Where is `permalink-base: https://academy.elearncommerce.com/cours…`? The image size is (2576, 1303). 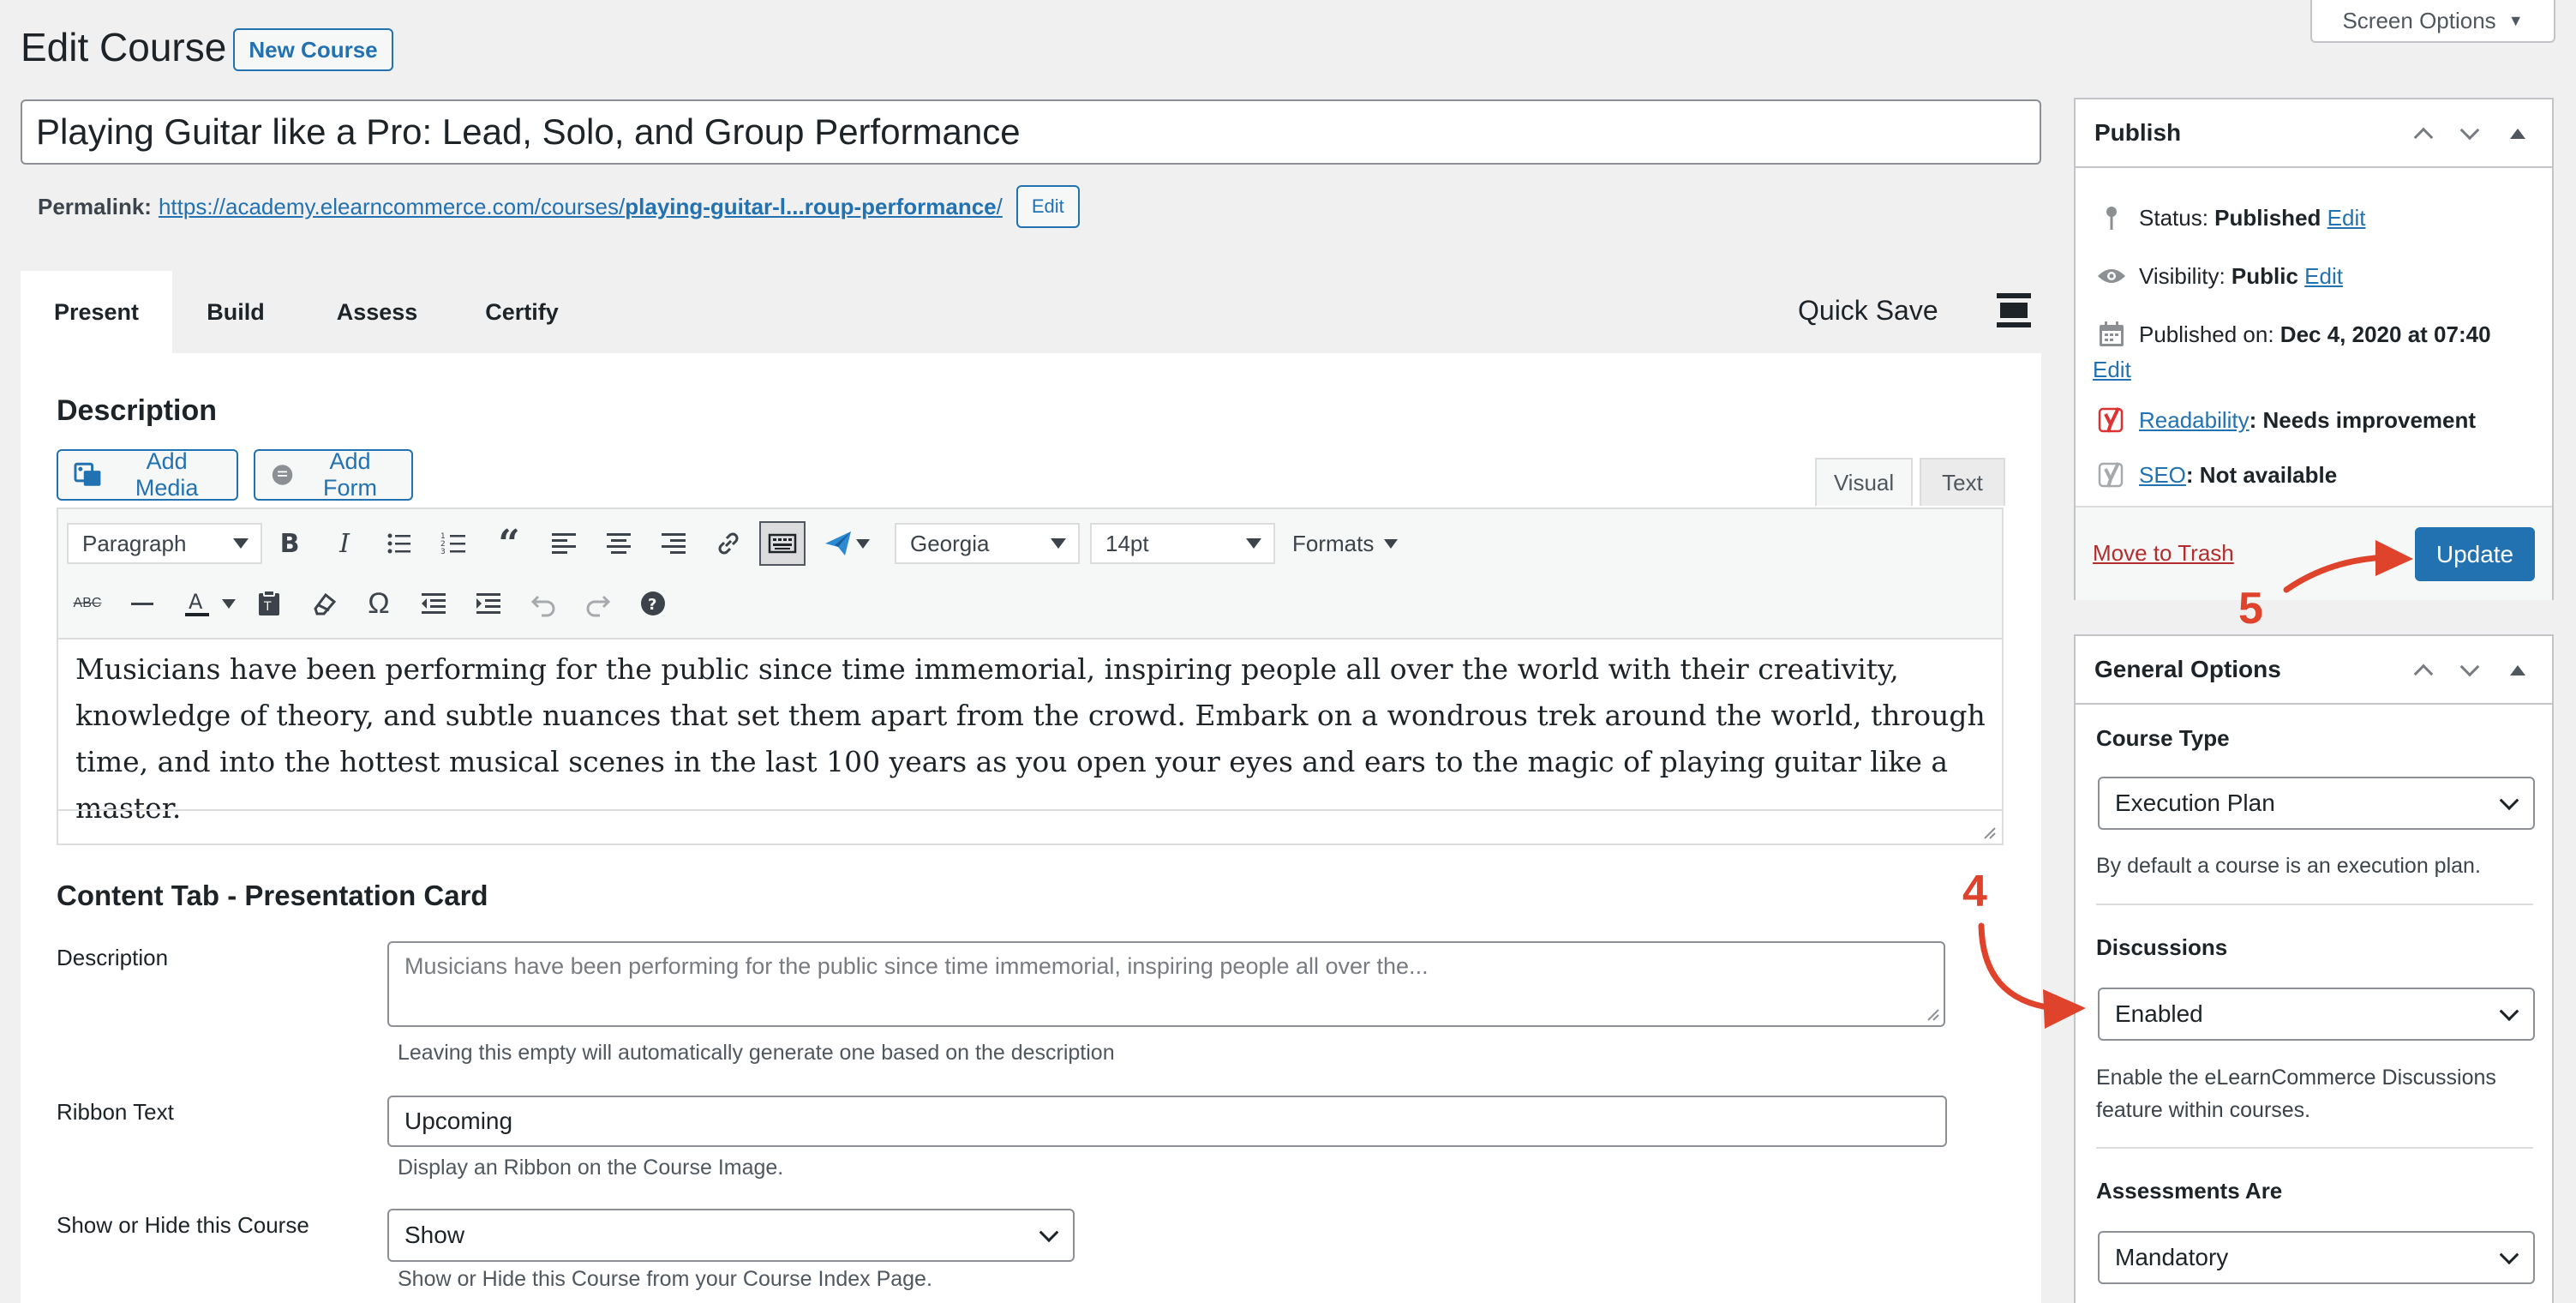
permalink-base: https://academy.elearncommerce.com/cours… is located at coordinates (392, 206).